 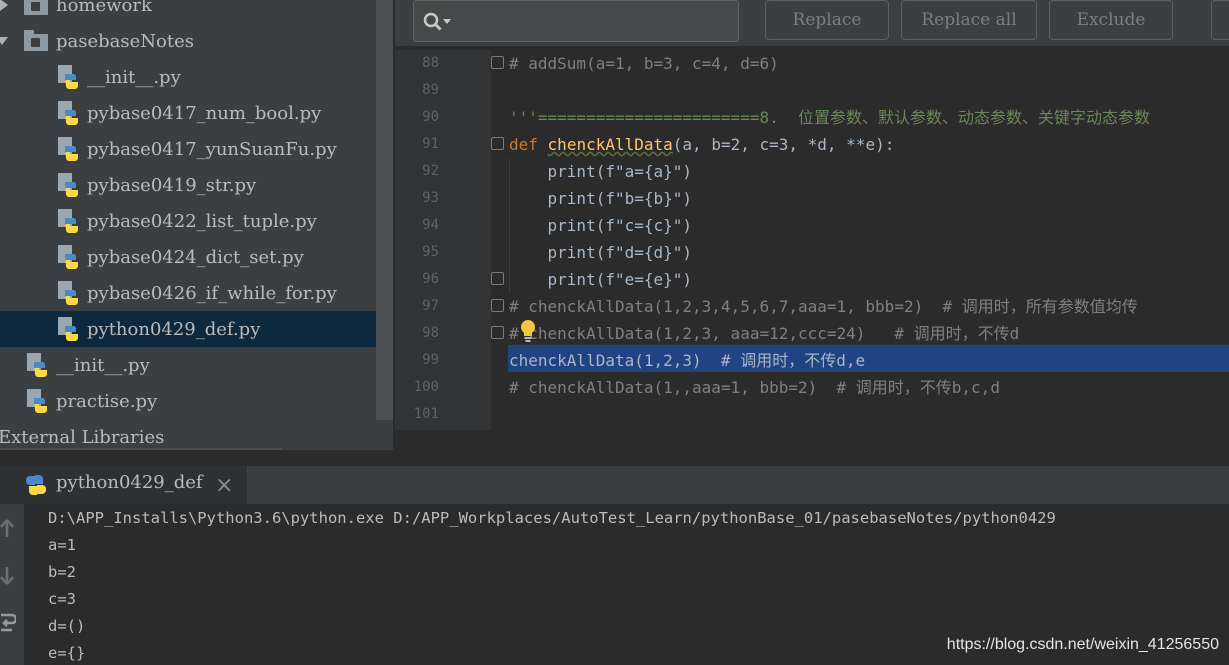 I want to click on expand-arrow-icon, so click(x=4, y=5).